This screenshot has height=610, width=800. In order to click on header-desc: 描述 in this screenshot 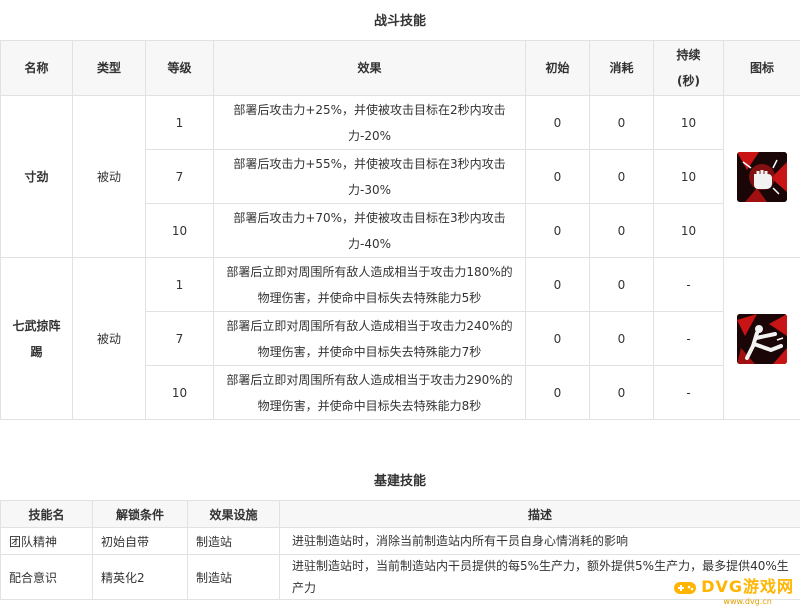, I will do `click(539, 514)`.